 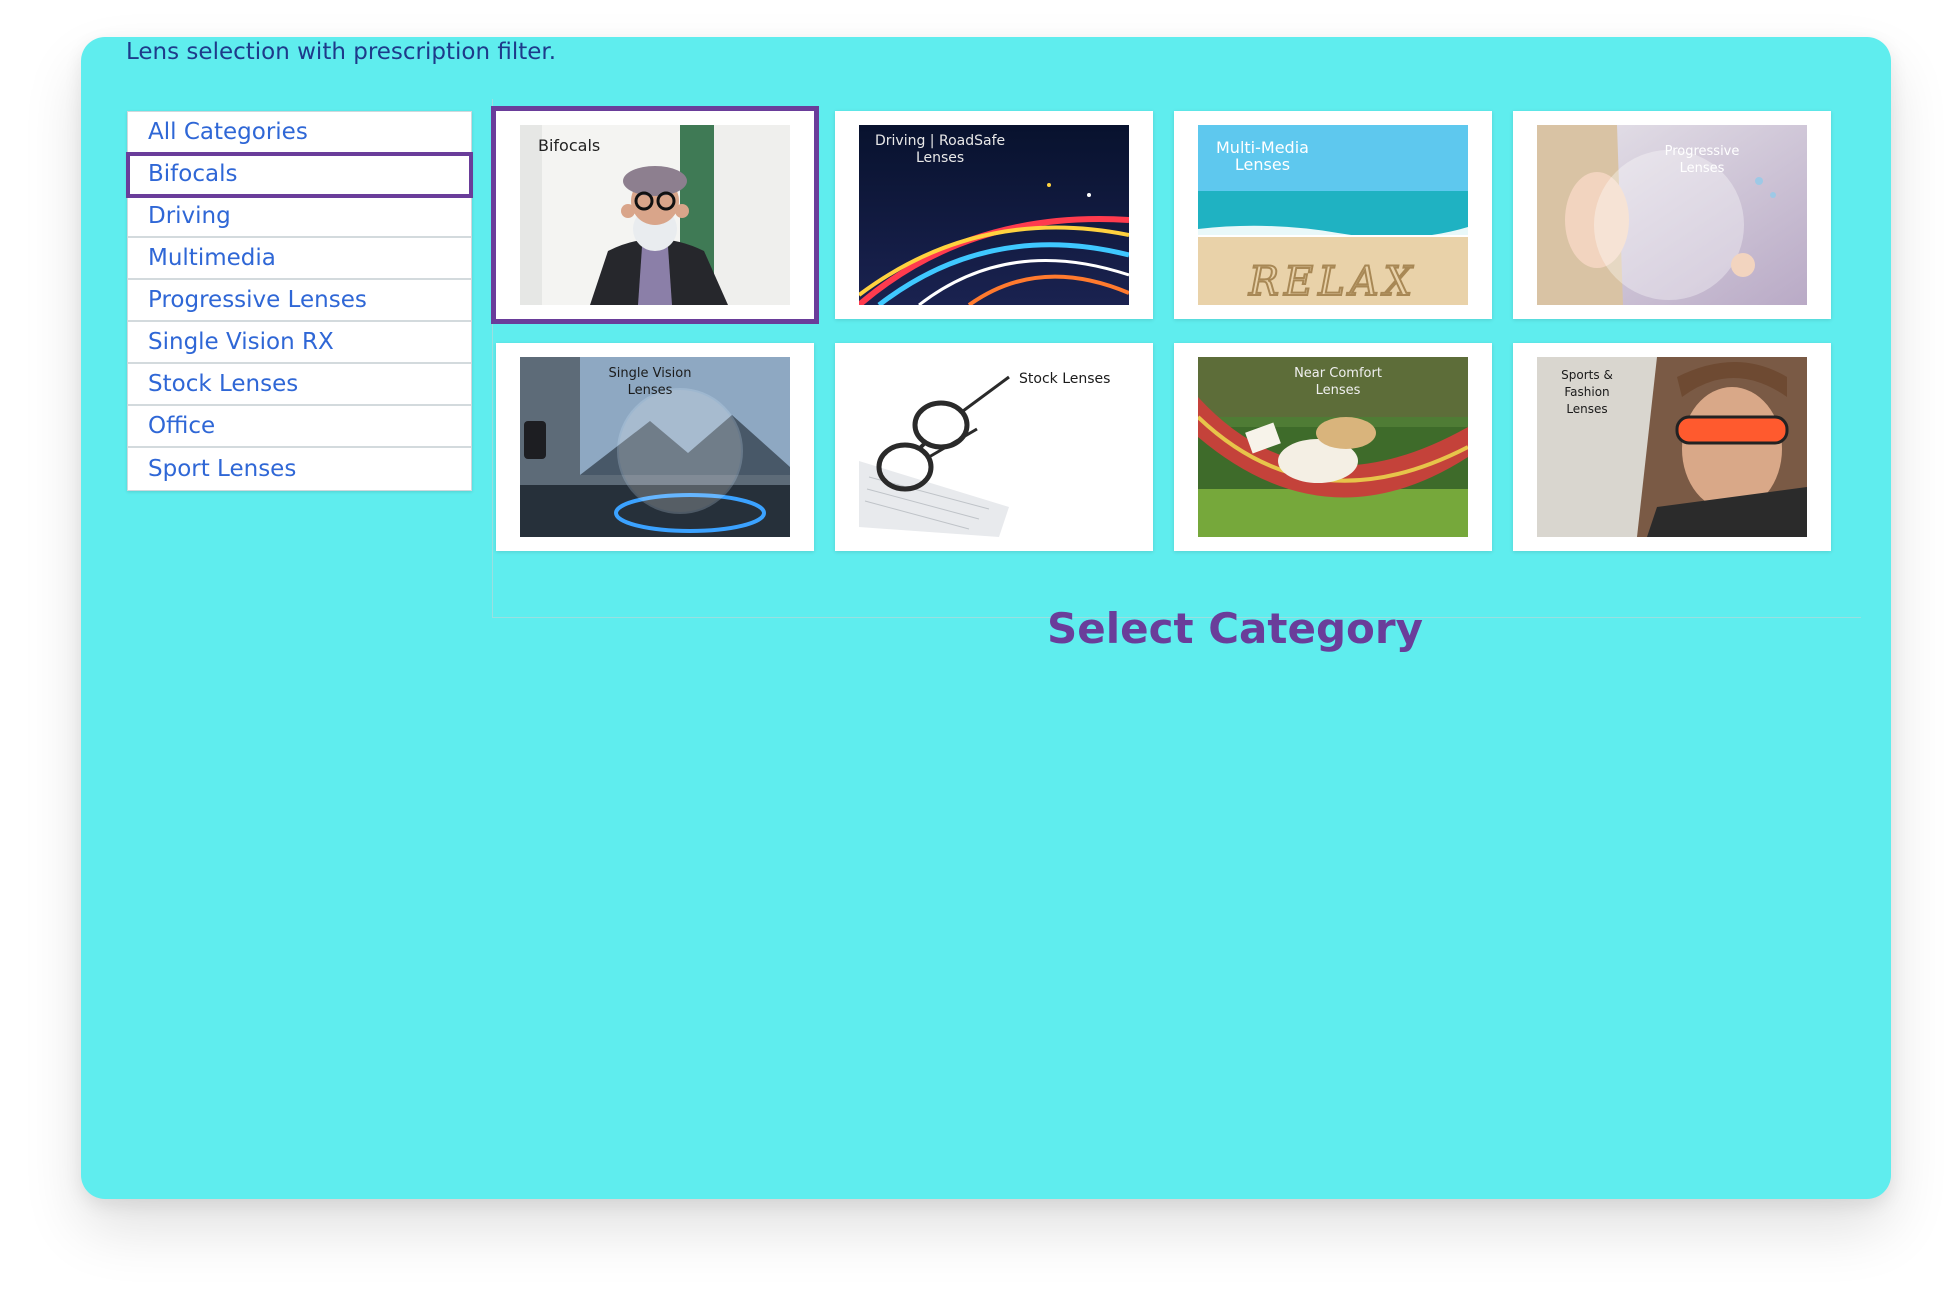 I want to click on card-near-comfort: Near Comfort Lenses, so click(x=1333, y=447).